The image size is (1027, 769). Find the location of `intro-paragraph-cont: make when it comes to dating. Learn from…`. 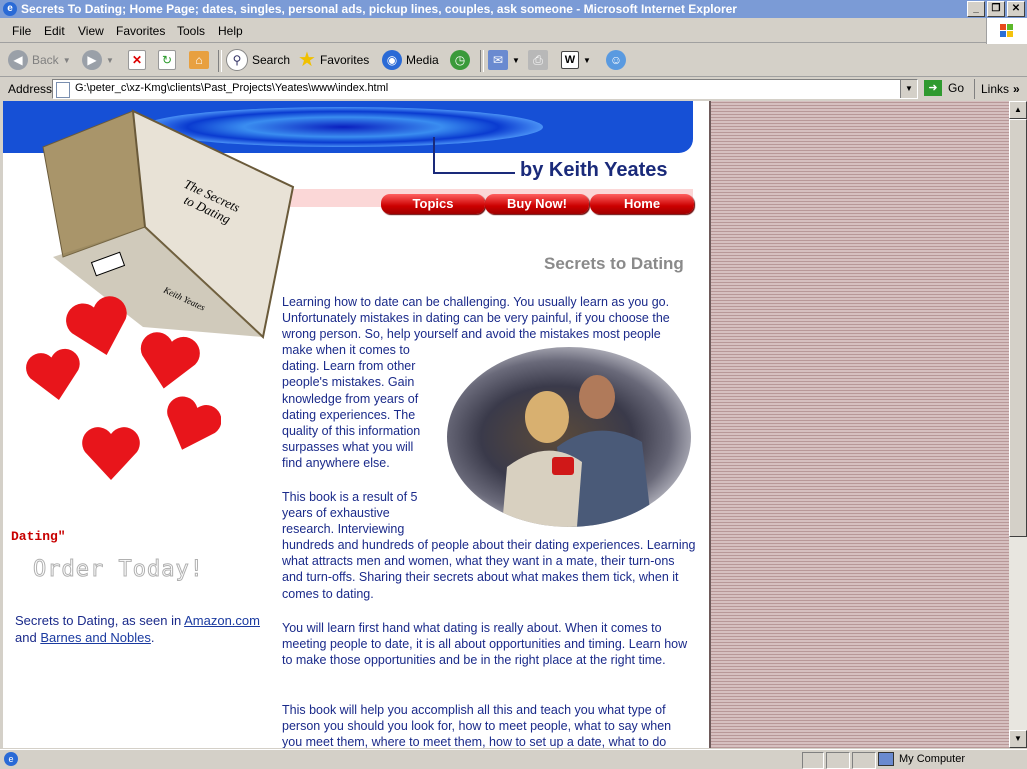

intro-paragraph-cont: make when it comes to dating. Learn from… is located at coordinates (351, 407).